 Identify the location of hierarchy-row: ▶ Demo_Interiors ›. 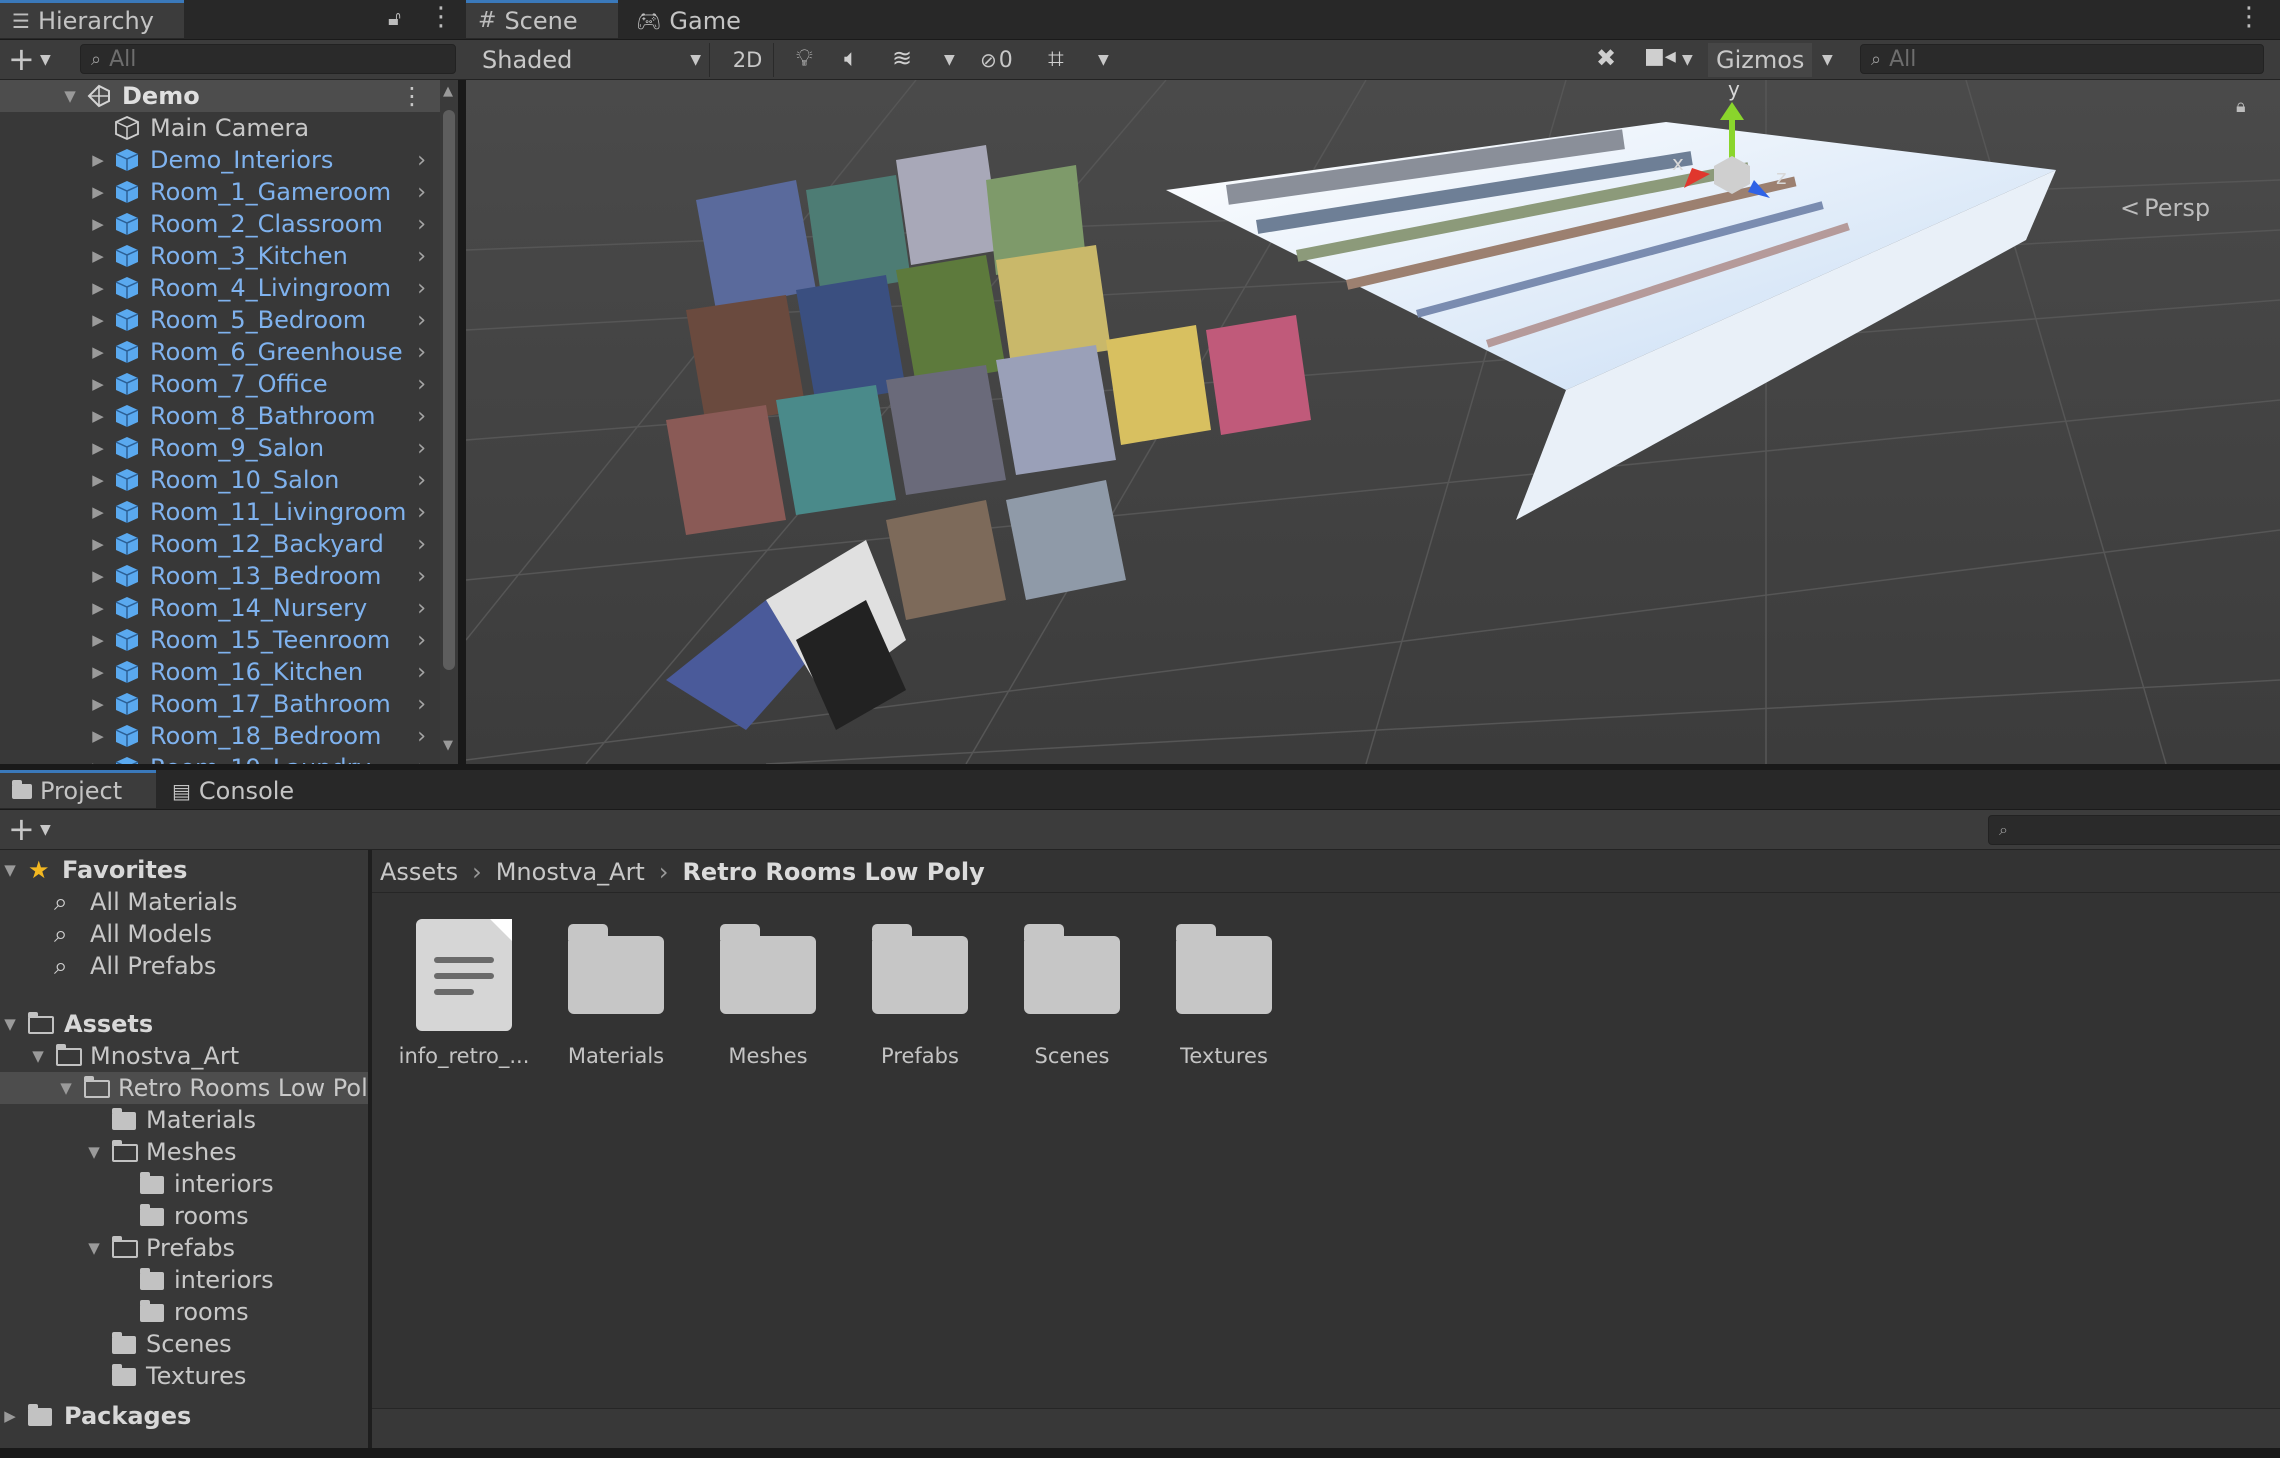
(220, 160).